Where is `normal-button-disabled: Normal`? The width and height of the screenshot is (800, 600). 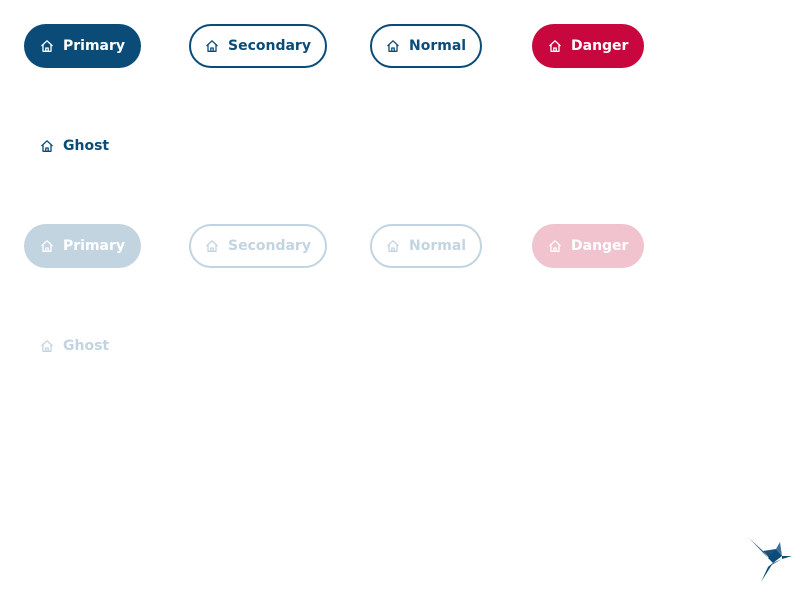 normal-button-disabled: Normal is located at coordinates (426, 246).